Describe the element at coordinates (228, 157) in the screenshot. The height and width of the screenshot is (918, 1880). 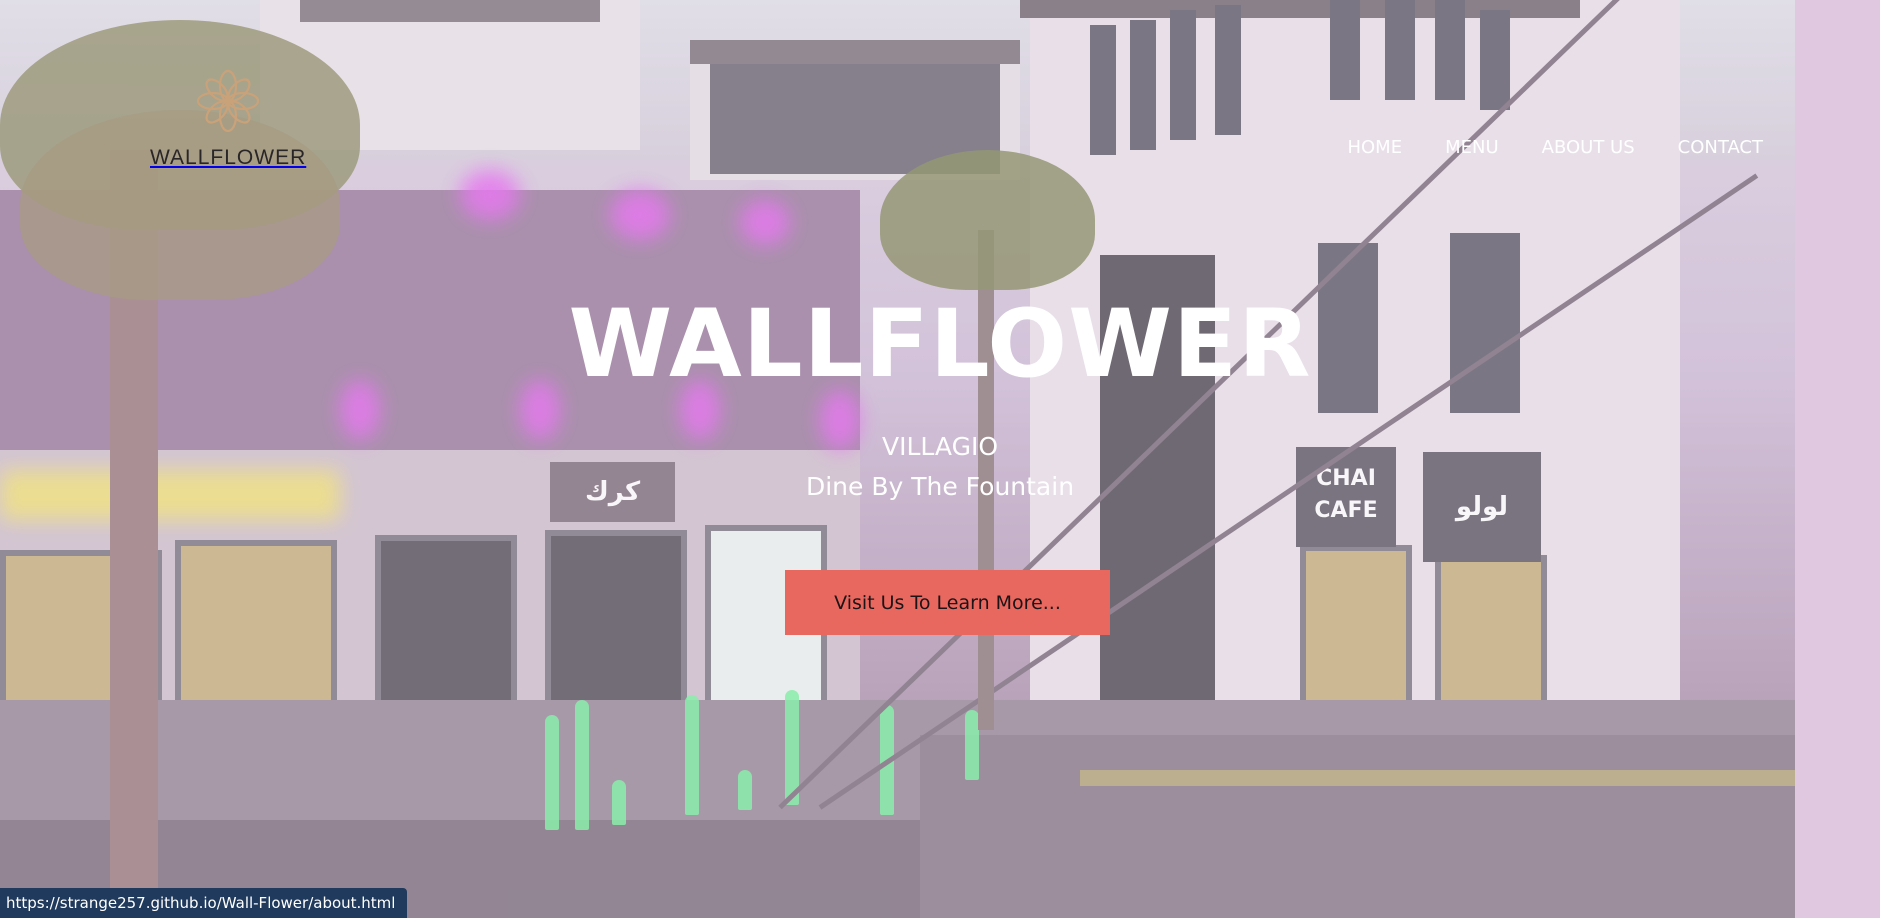
I see `logo-text: WALLFLOWER` at that location.